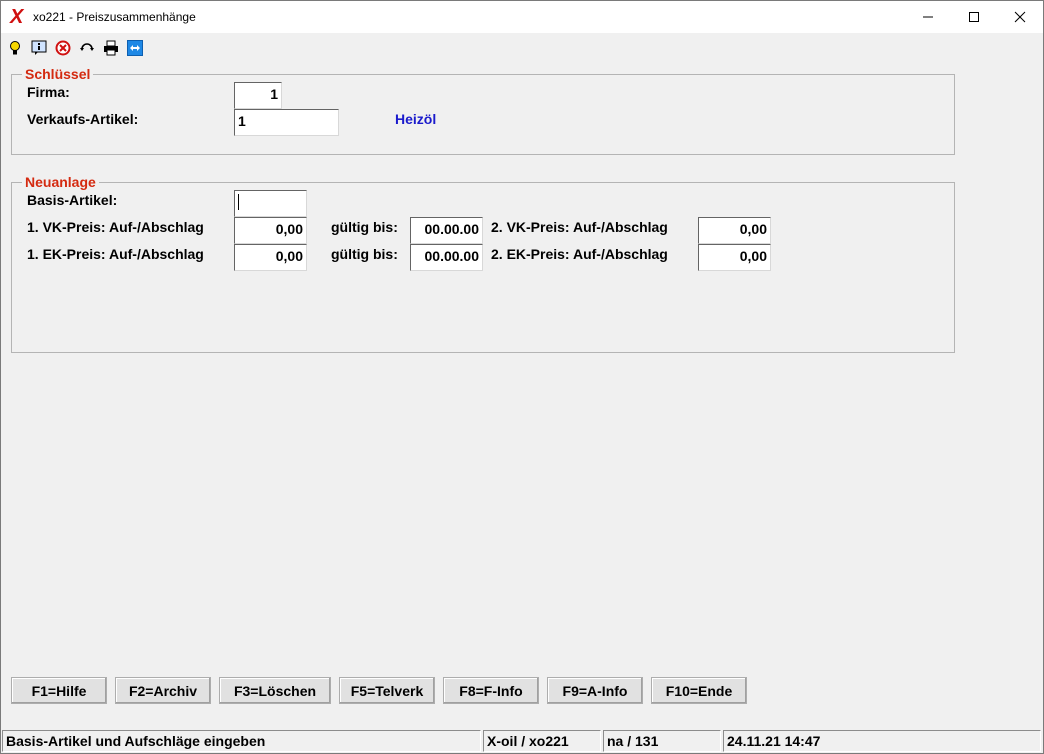  I want to click on basis-artikel-field, so click(270, 203).